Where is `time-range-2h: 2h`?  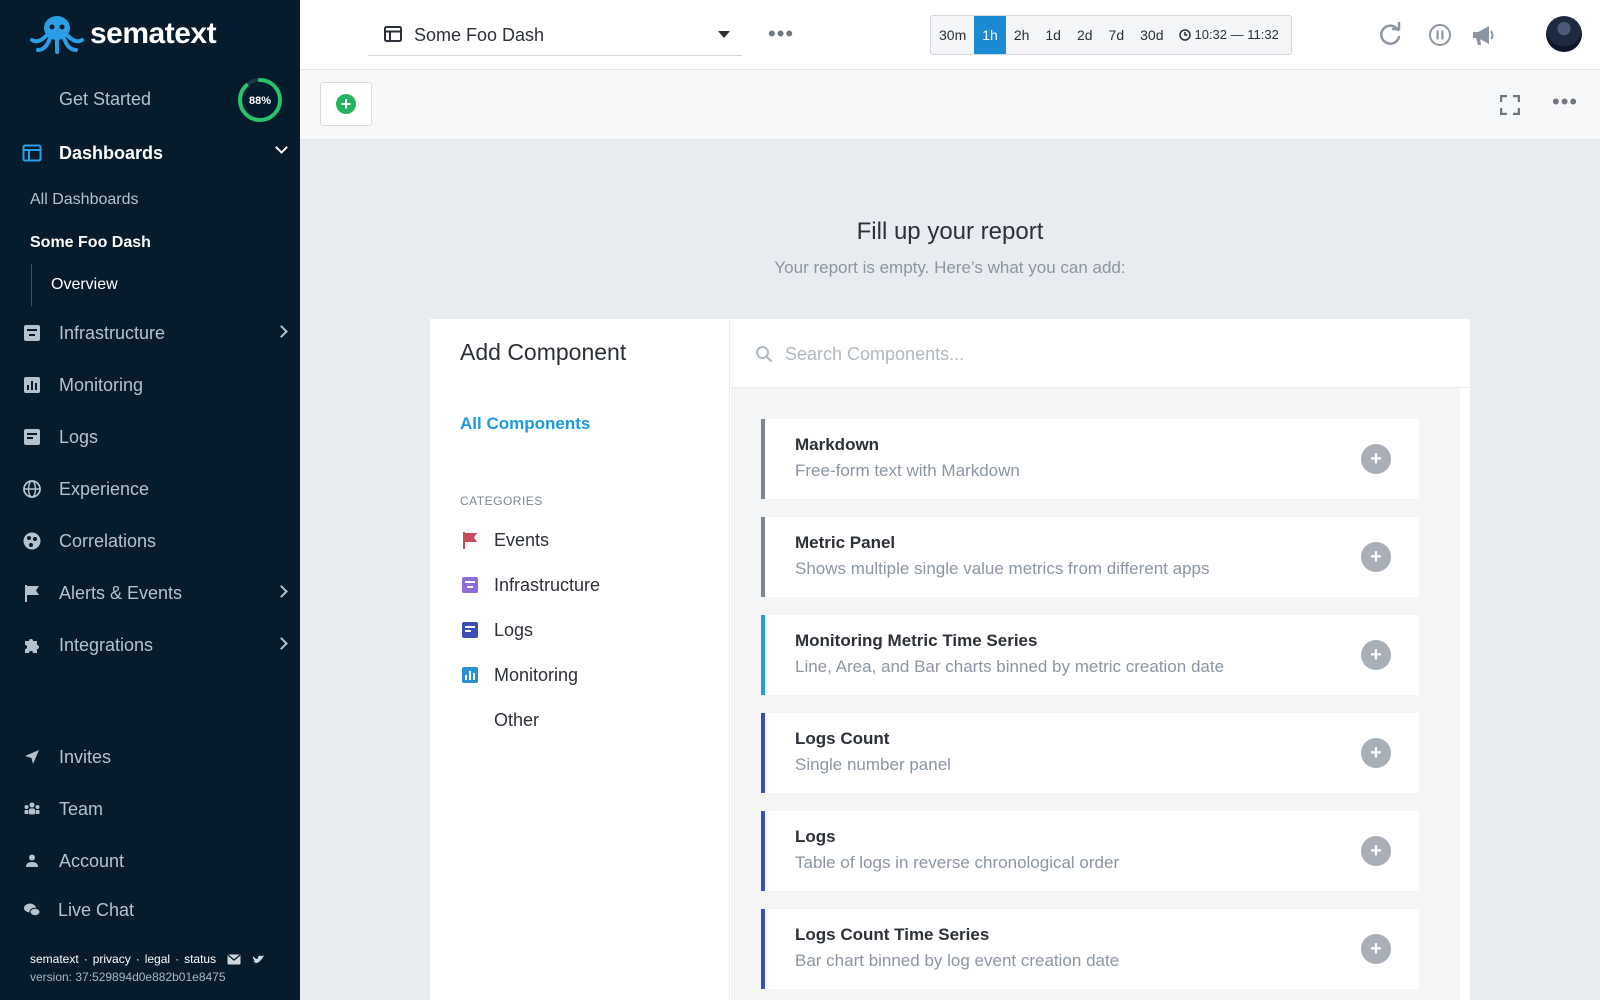 time-range-2h: 2h is located at coordinates (1022, 35).